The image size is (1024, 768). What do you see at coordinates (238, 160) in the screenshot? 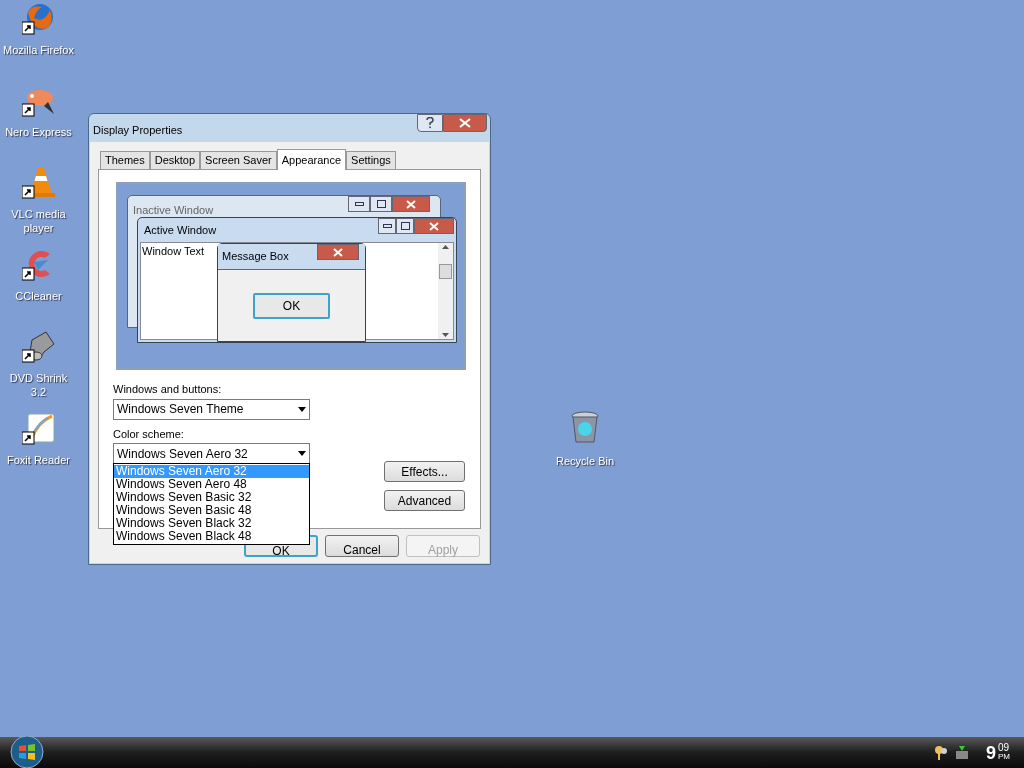
I see `tab: Screen Saver` at bounding box center [238, 160].